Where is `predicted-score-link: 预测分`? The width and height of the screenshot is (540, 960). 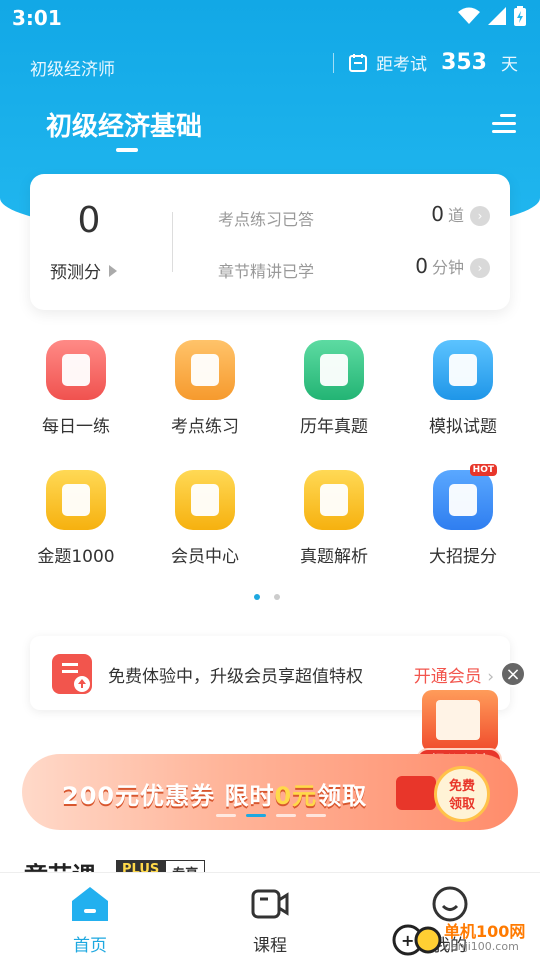 predicted-score-link: 预测分 is located at coordinates (83, 270).